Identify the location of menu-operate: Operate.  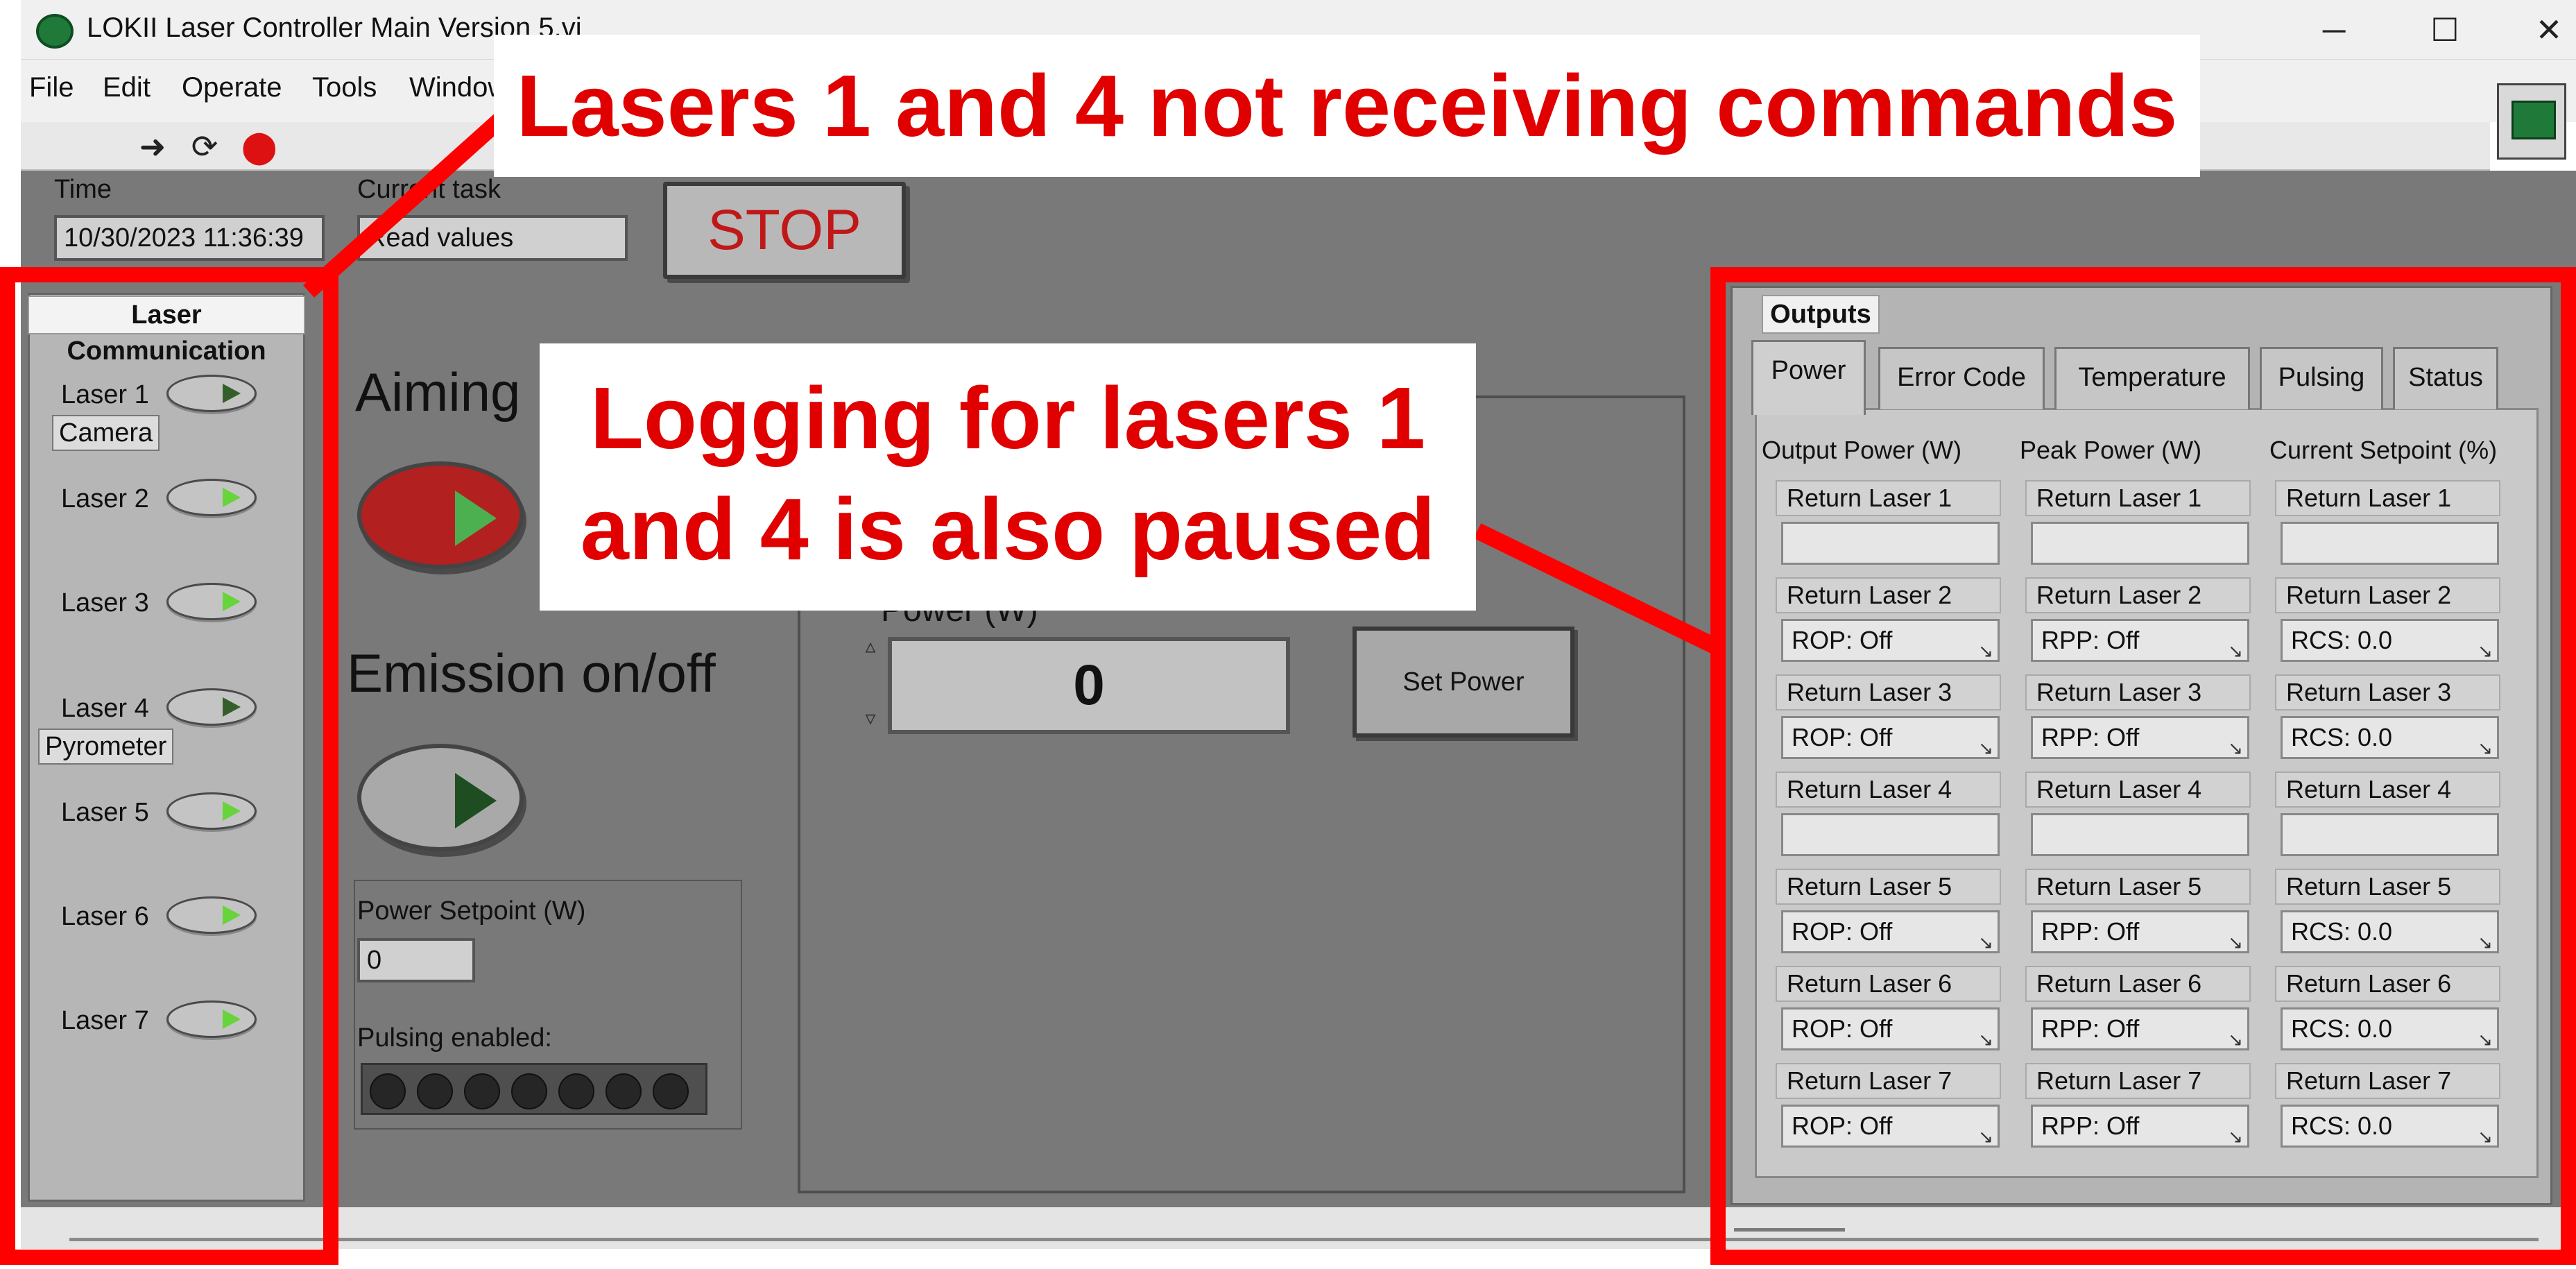
(232, 87).